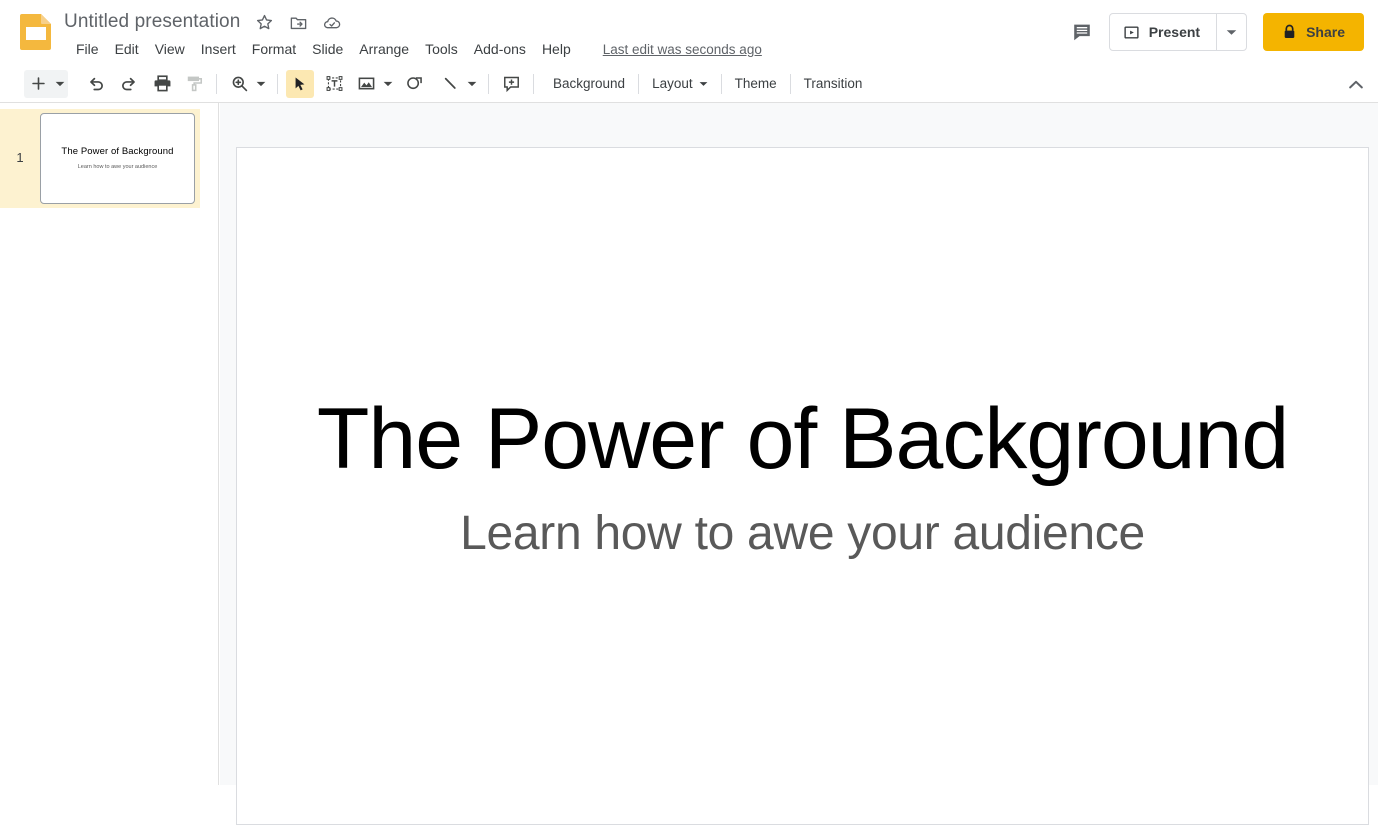  Describe the element at coordinates (414, 84) in the screenshot. I see `shape-button` at that location.